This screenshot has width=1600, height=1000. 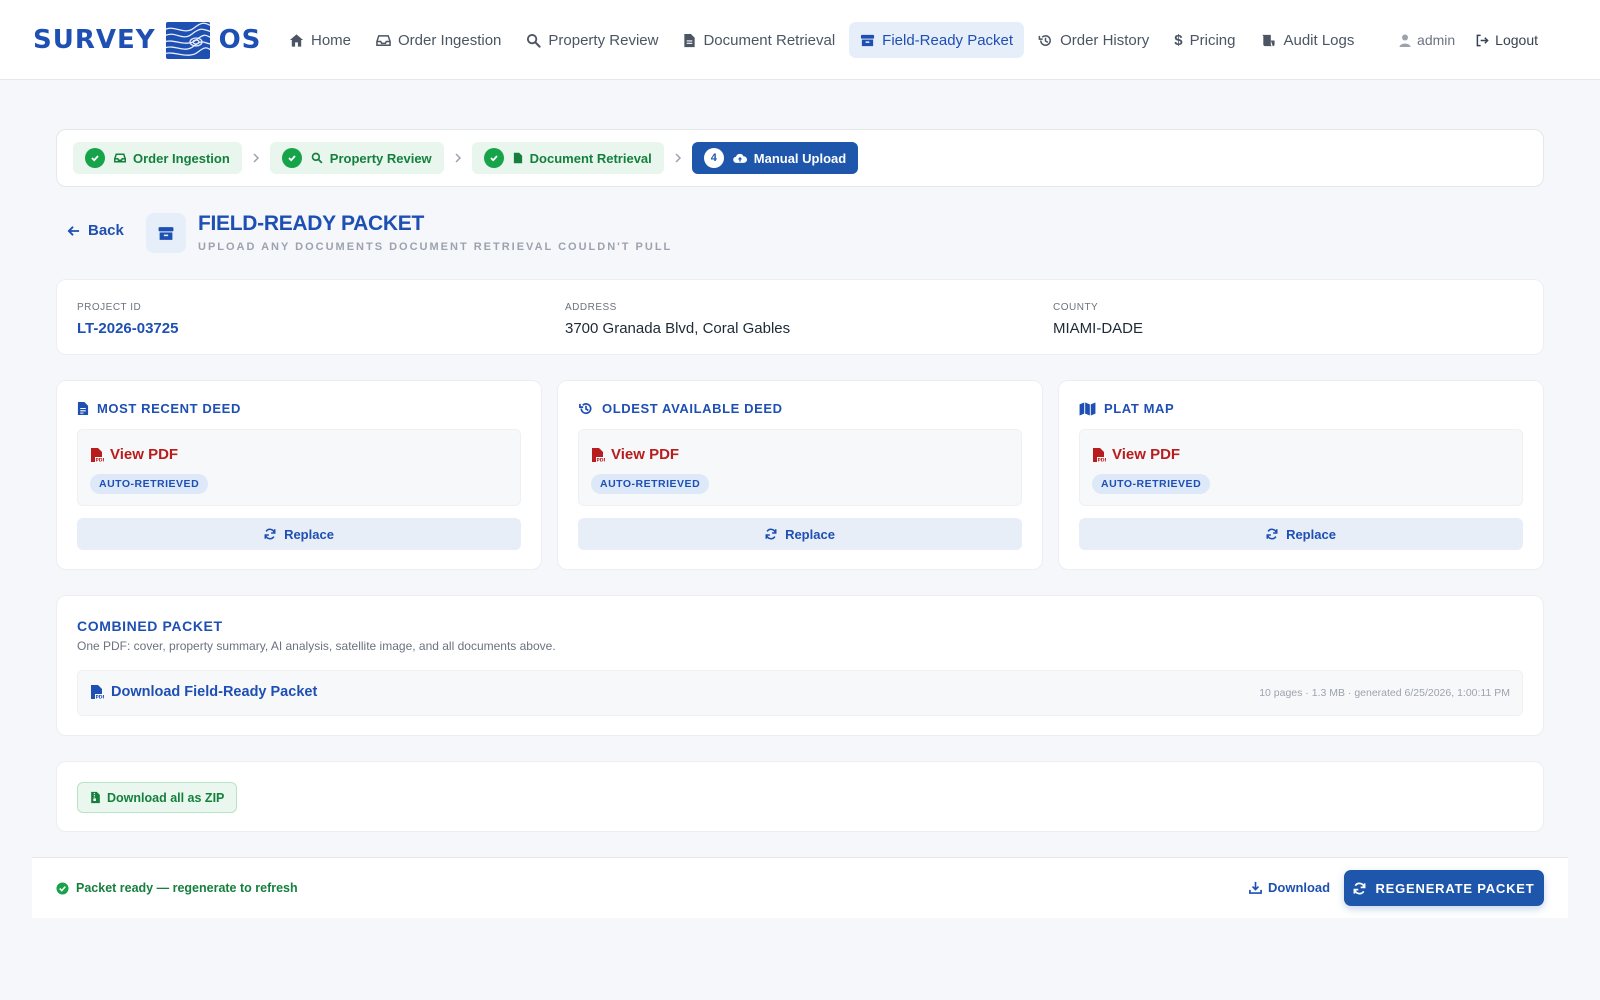 What do you see at coordinates (128, 328) in the screenshot?
I see `project-id-value: LT-2026-03725` at bounding box center [128, 328].